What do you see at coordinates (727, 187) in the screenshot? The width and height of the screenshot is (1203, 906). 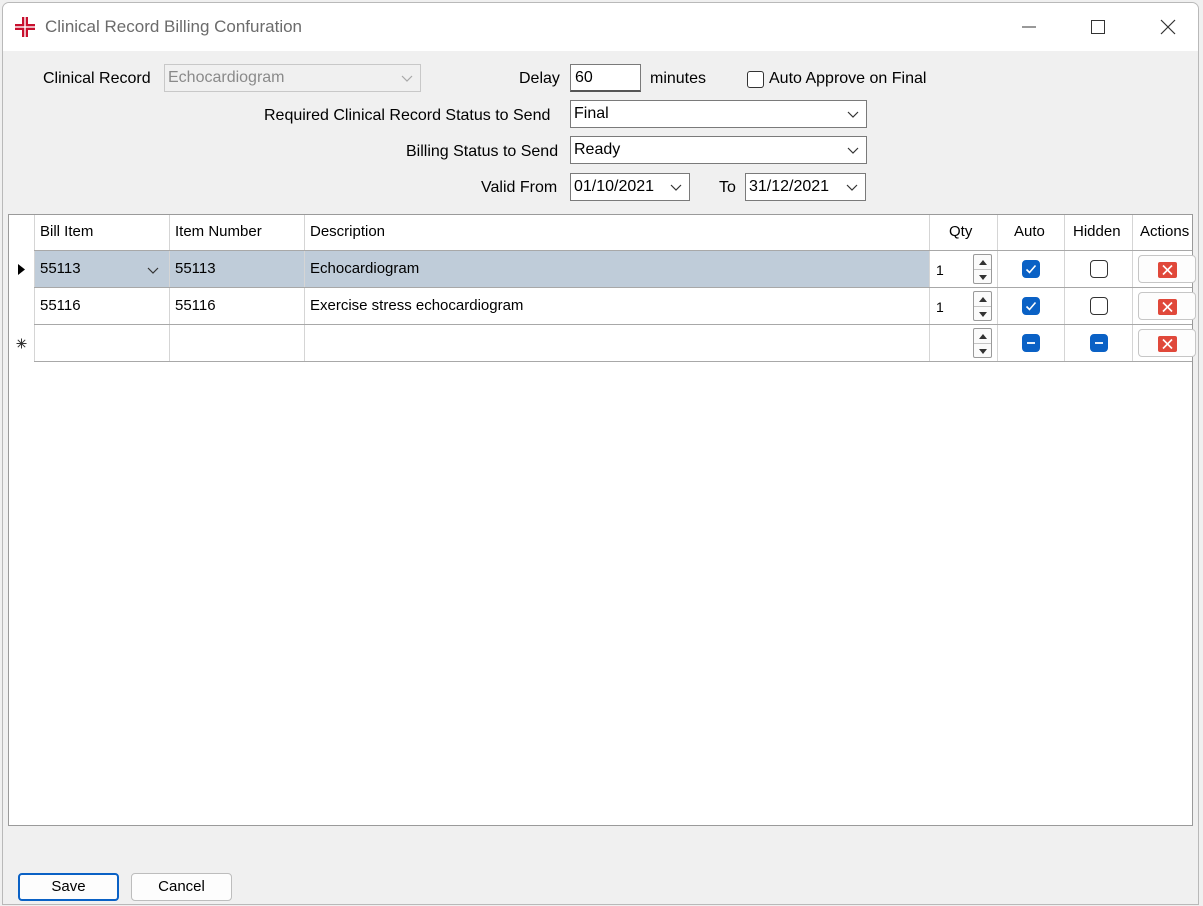 I see `to-label: To` at bounding box center [727, 187].